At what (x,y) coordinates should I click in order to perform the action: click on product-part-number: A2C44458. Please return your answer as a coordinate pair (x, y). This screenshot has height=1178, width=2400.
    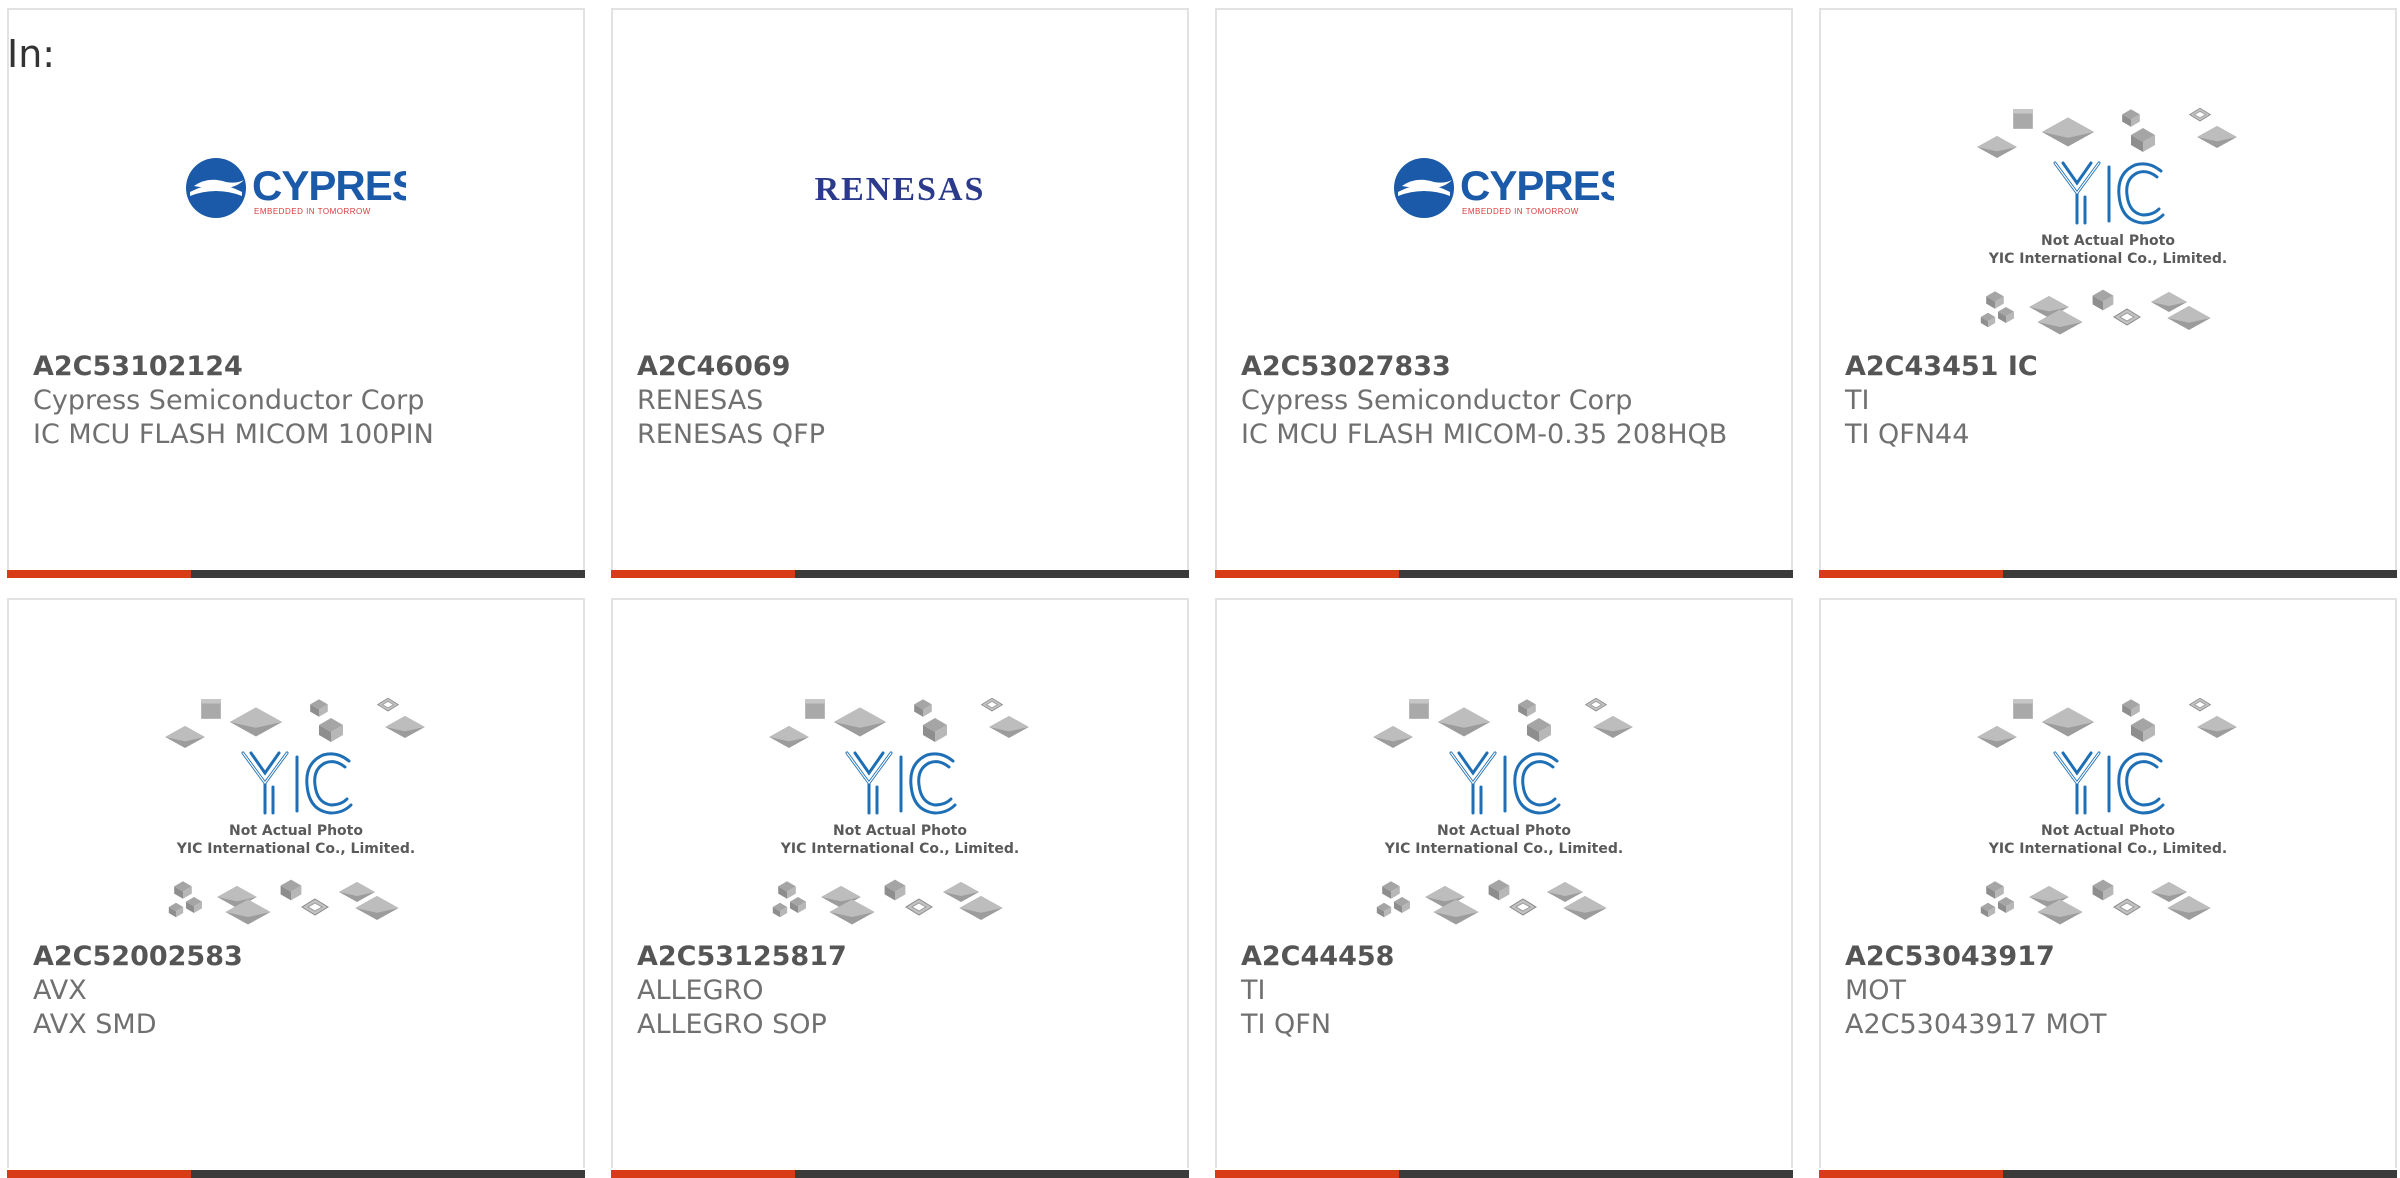
    Looking at the image, I should click on (1506, 957).